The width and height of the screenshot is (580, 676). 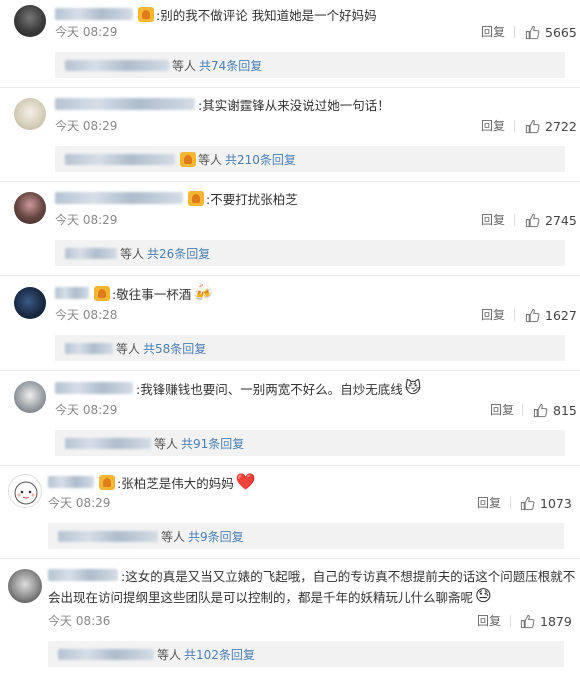 I want to click on sub-replies-link: 共210条回复, so click(x=260, y=159).